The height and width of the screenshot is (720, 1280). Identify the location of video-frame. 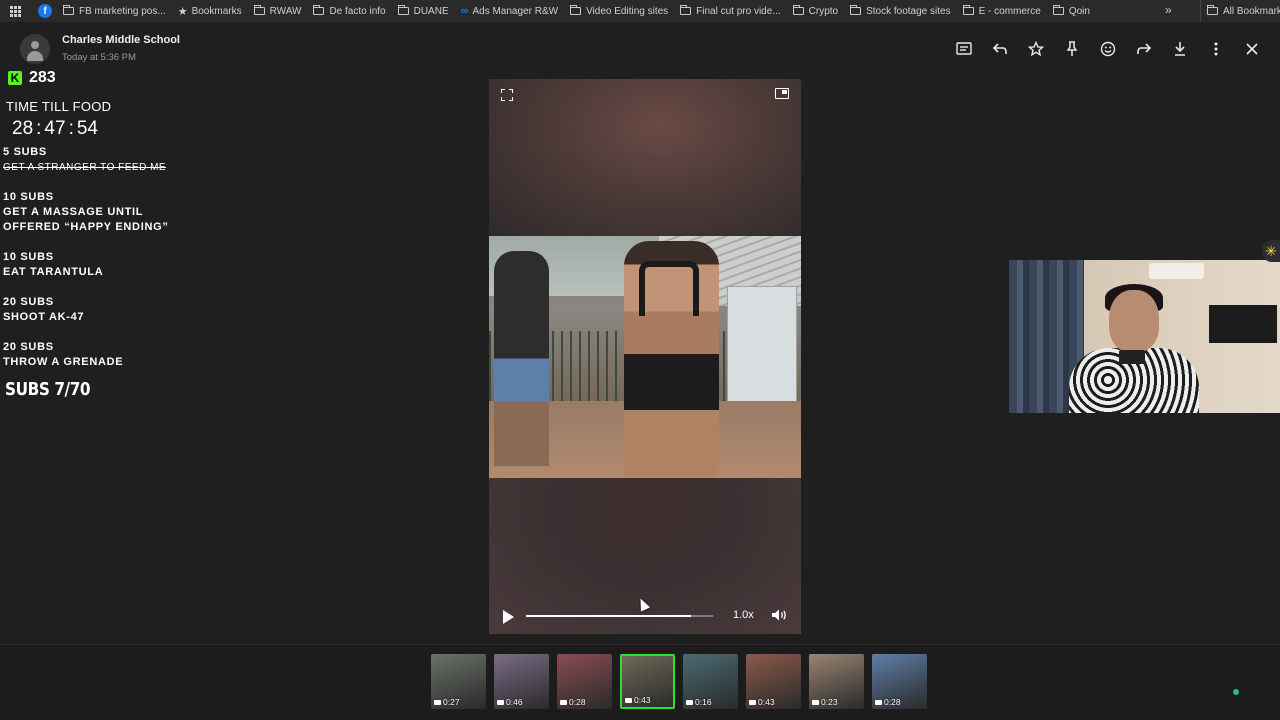
(645, 357).